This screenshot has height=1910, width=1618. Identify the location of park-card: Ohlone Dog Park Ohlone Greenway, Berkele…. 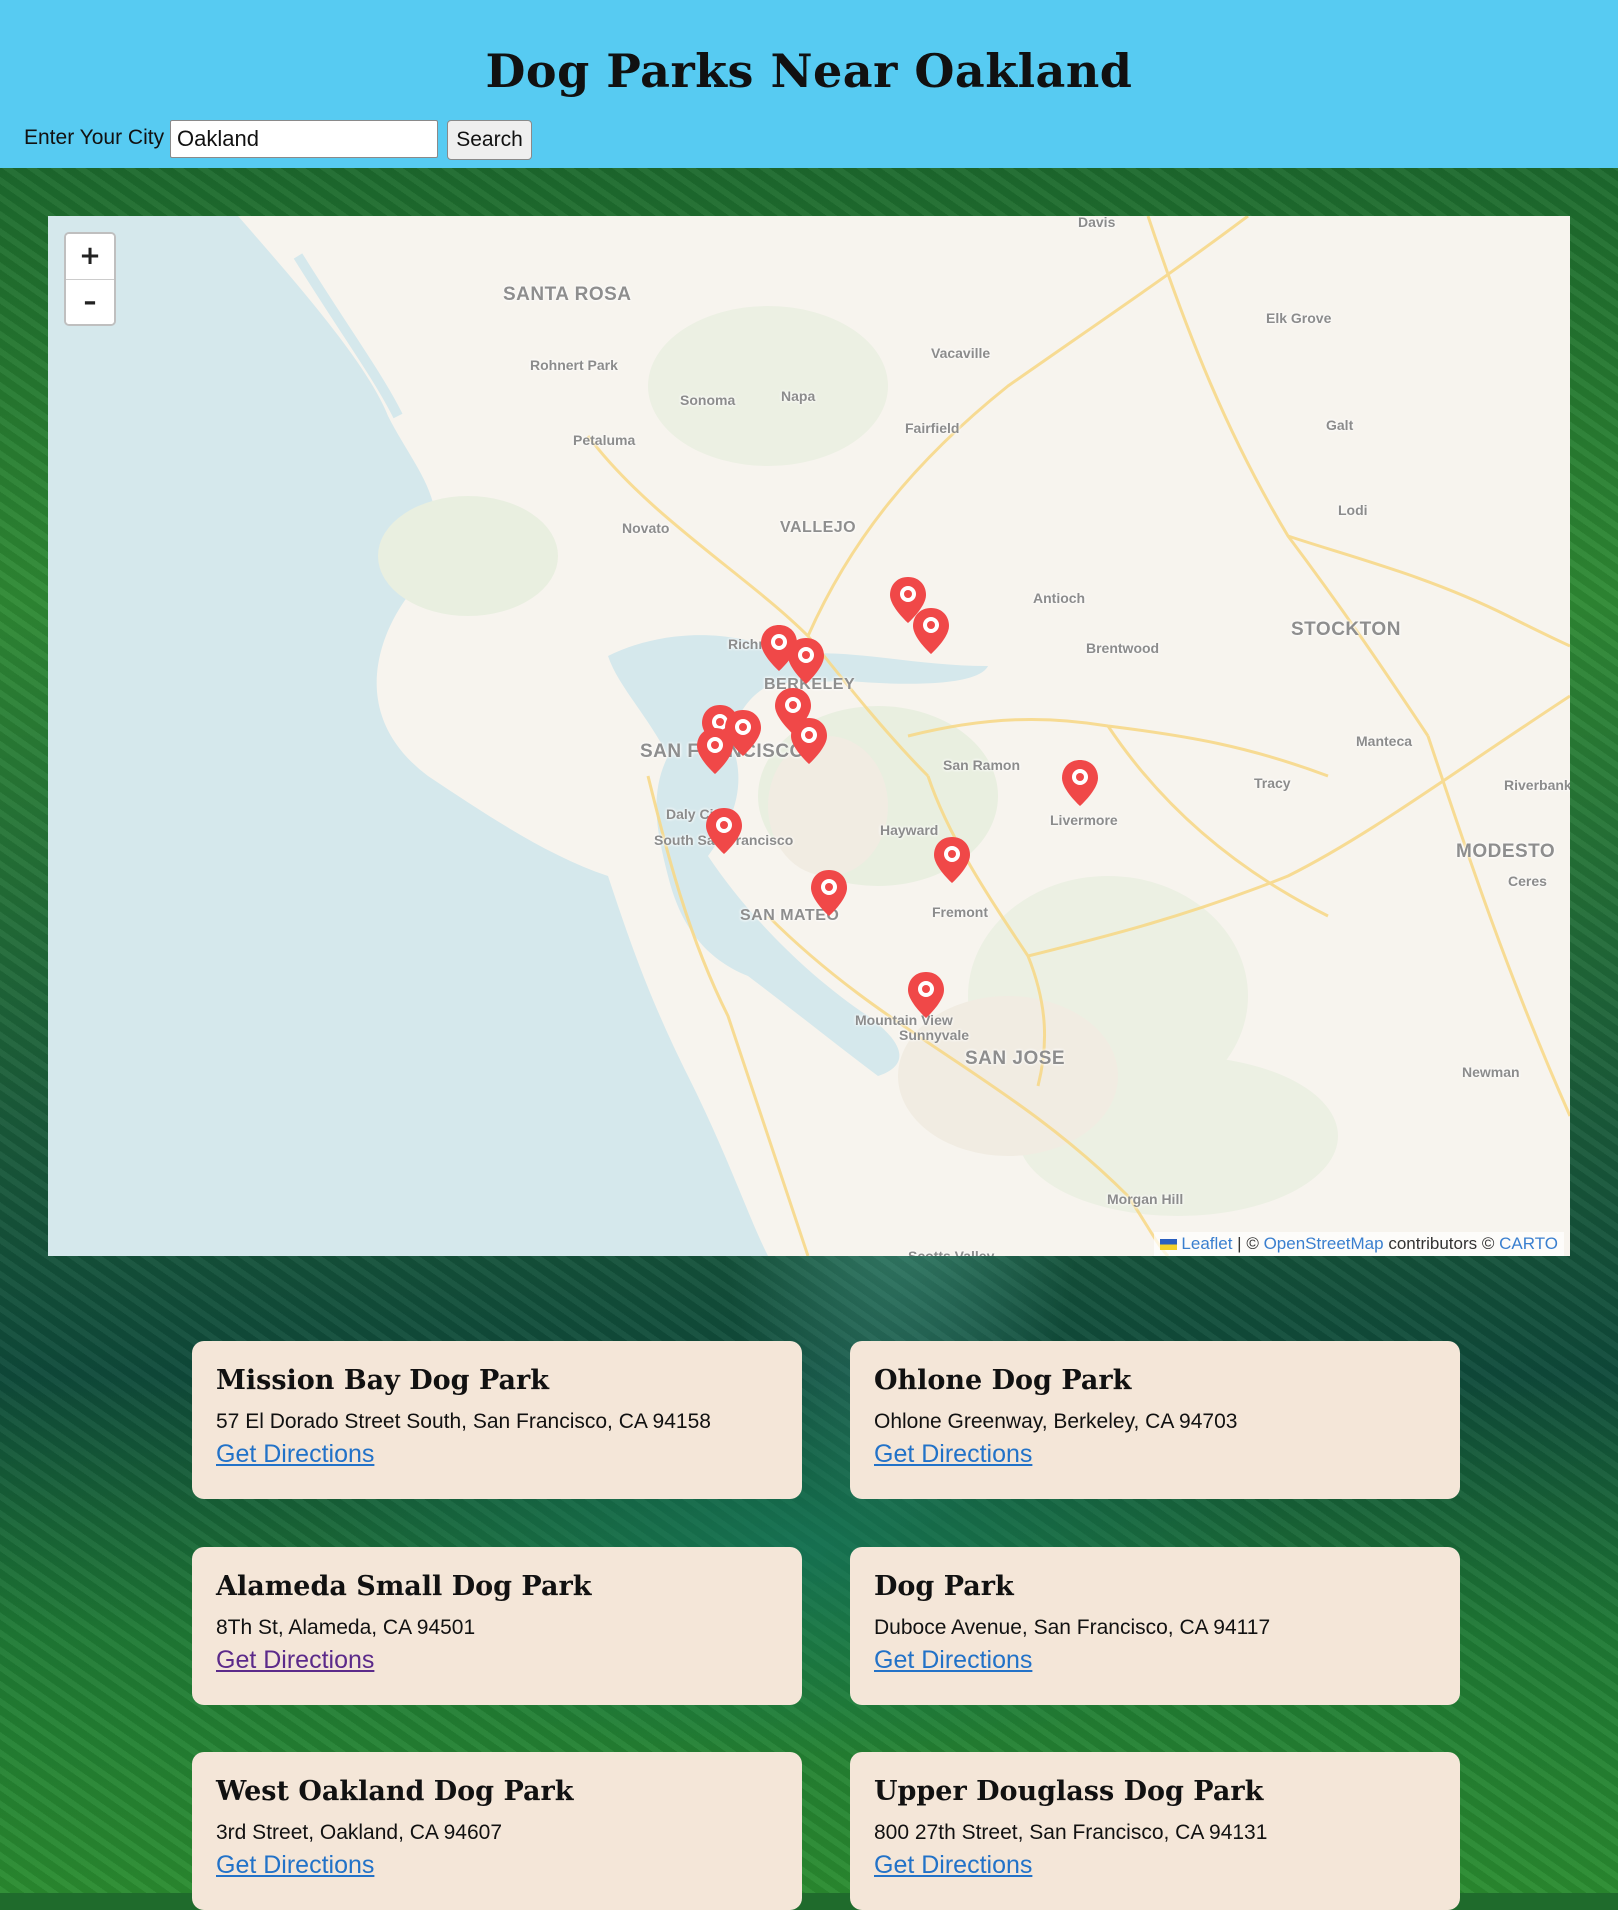
(1155, 1420).